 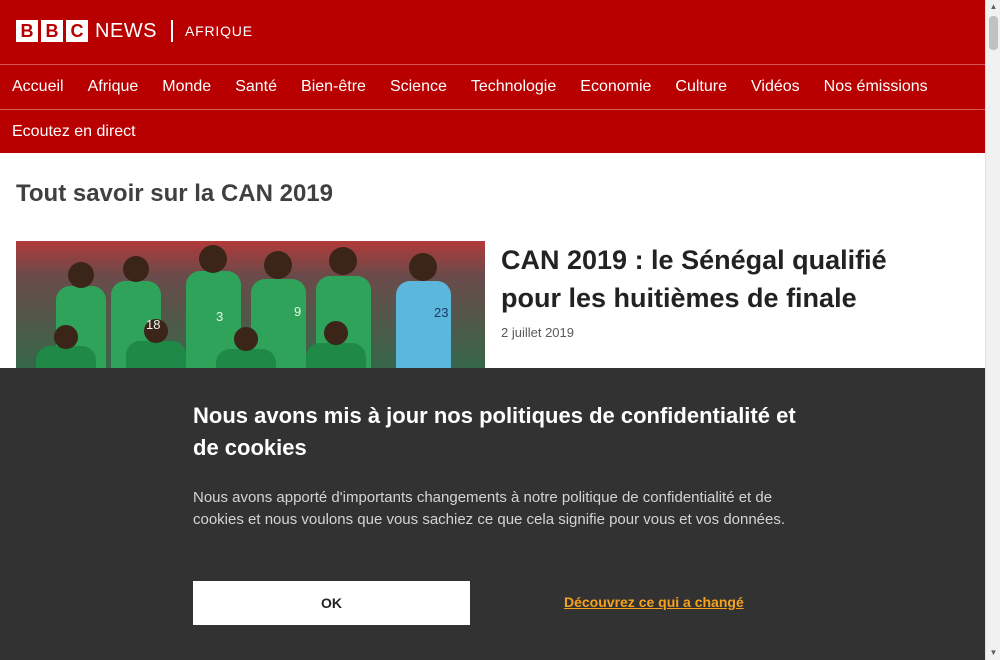 What do you see at coordinates (74, 132) in the screenshot?
I see `nav-item-ecoutez-en-direct: Ecoutez en direct` at bounding box center [74, 132].